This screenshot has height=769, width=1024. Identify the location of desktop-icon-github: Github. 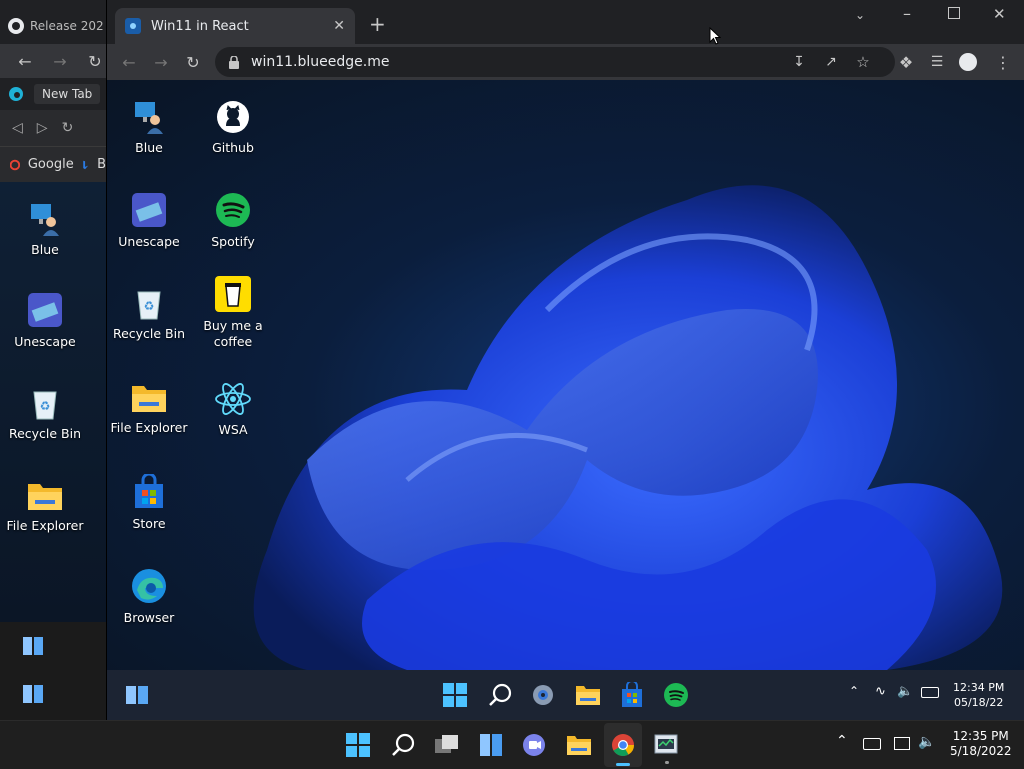
(233, 128).